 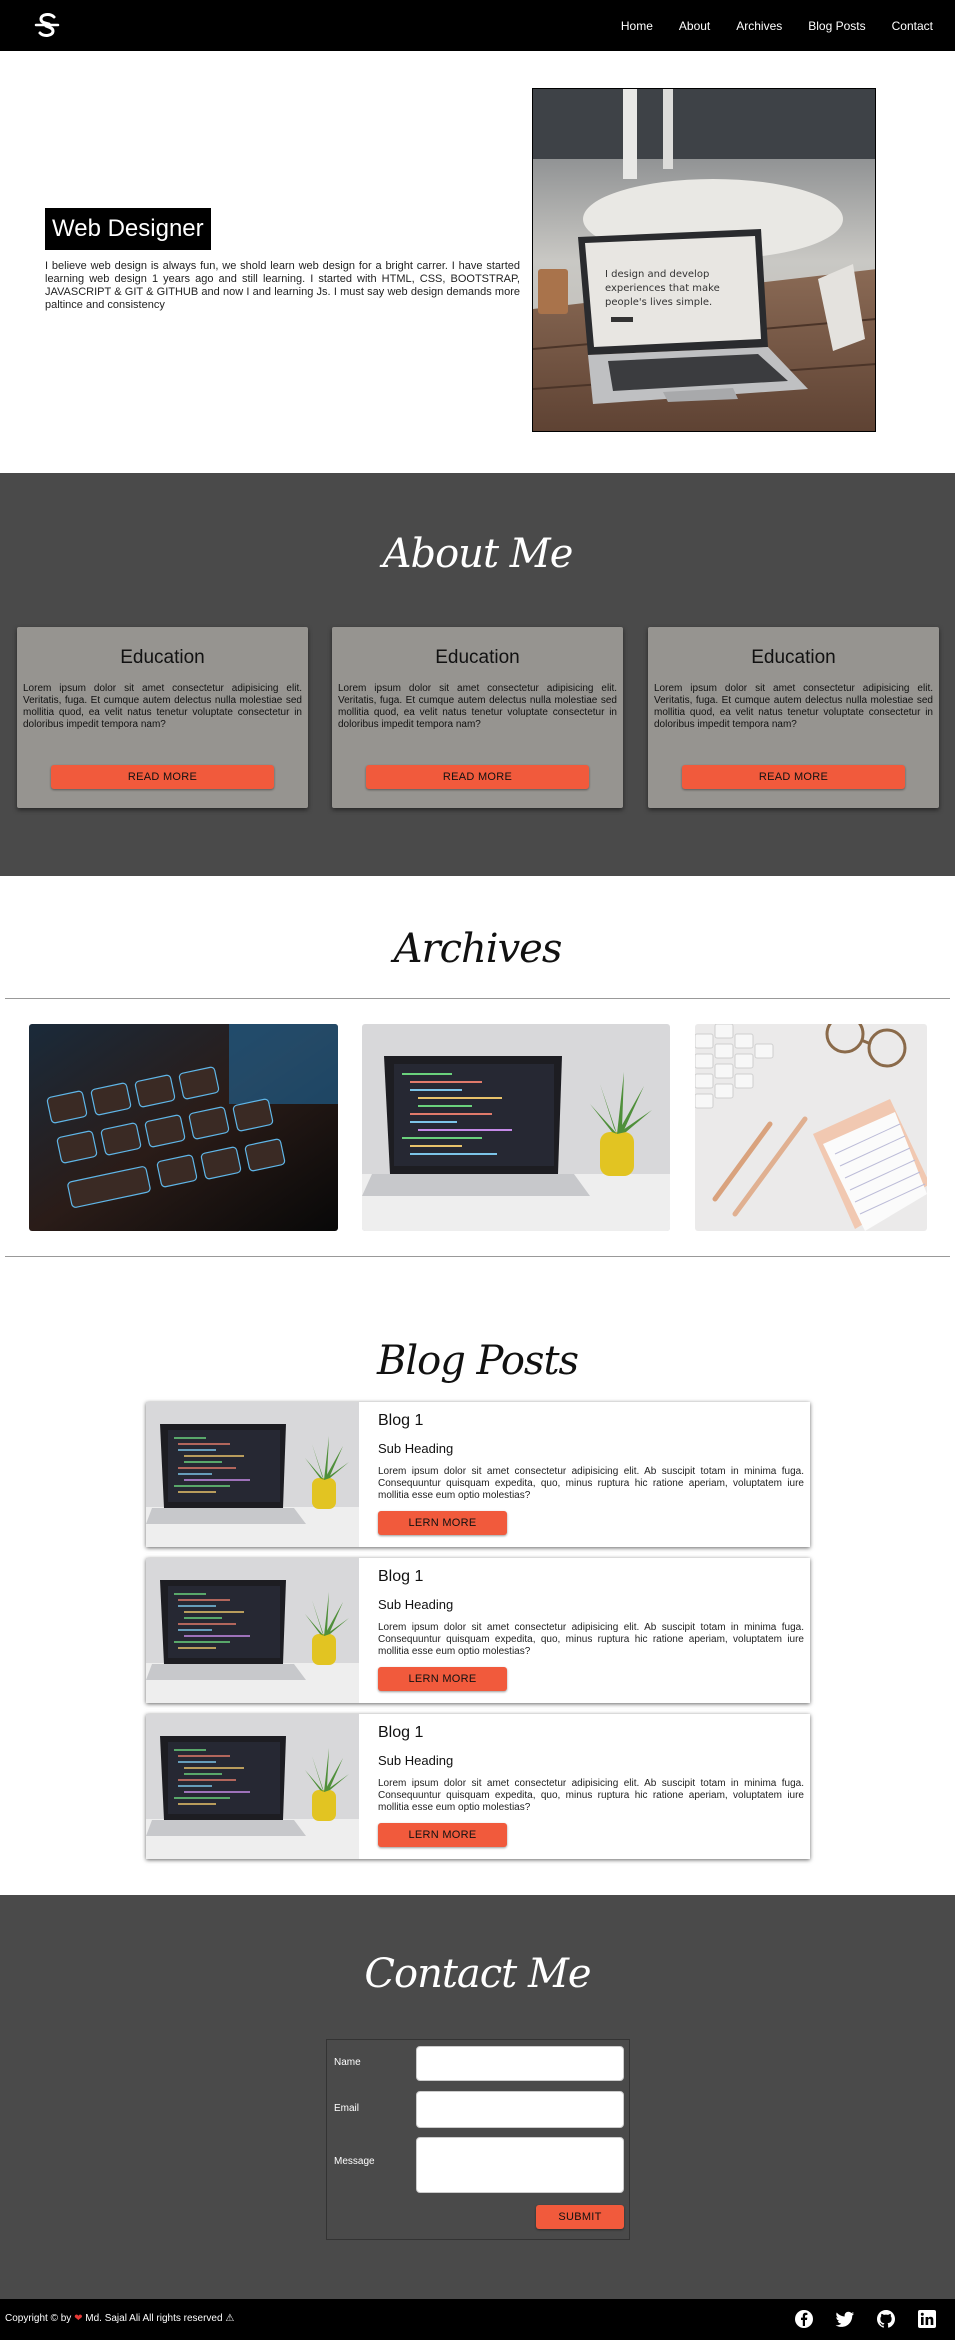 I want to click on nav-link-archives: Archives, so click(x=759, y=26).